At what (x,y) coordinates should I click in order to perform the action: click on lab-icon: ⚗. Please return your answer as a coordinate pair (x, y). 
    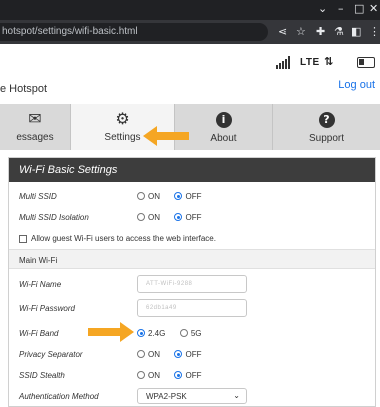
    Looking at the image, I should click on (339, 32).